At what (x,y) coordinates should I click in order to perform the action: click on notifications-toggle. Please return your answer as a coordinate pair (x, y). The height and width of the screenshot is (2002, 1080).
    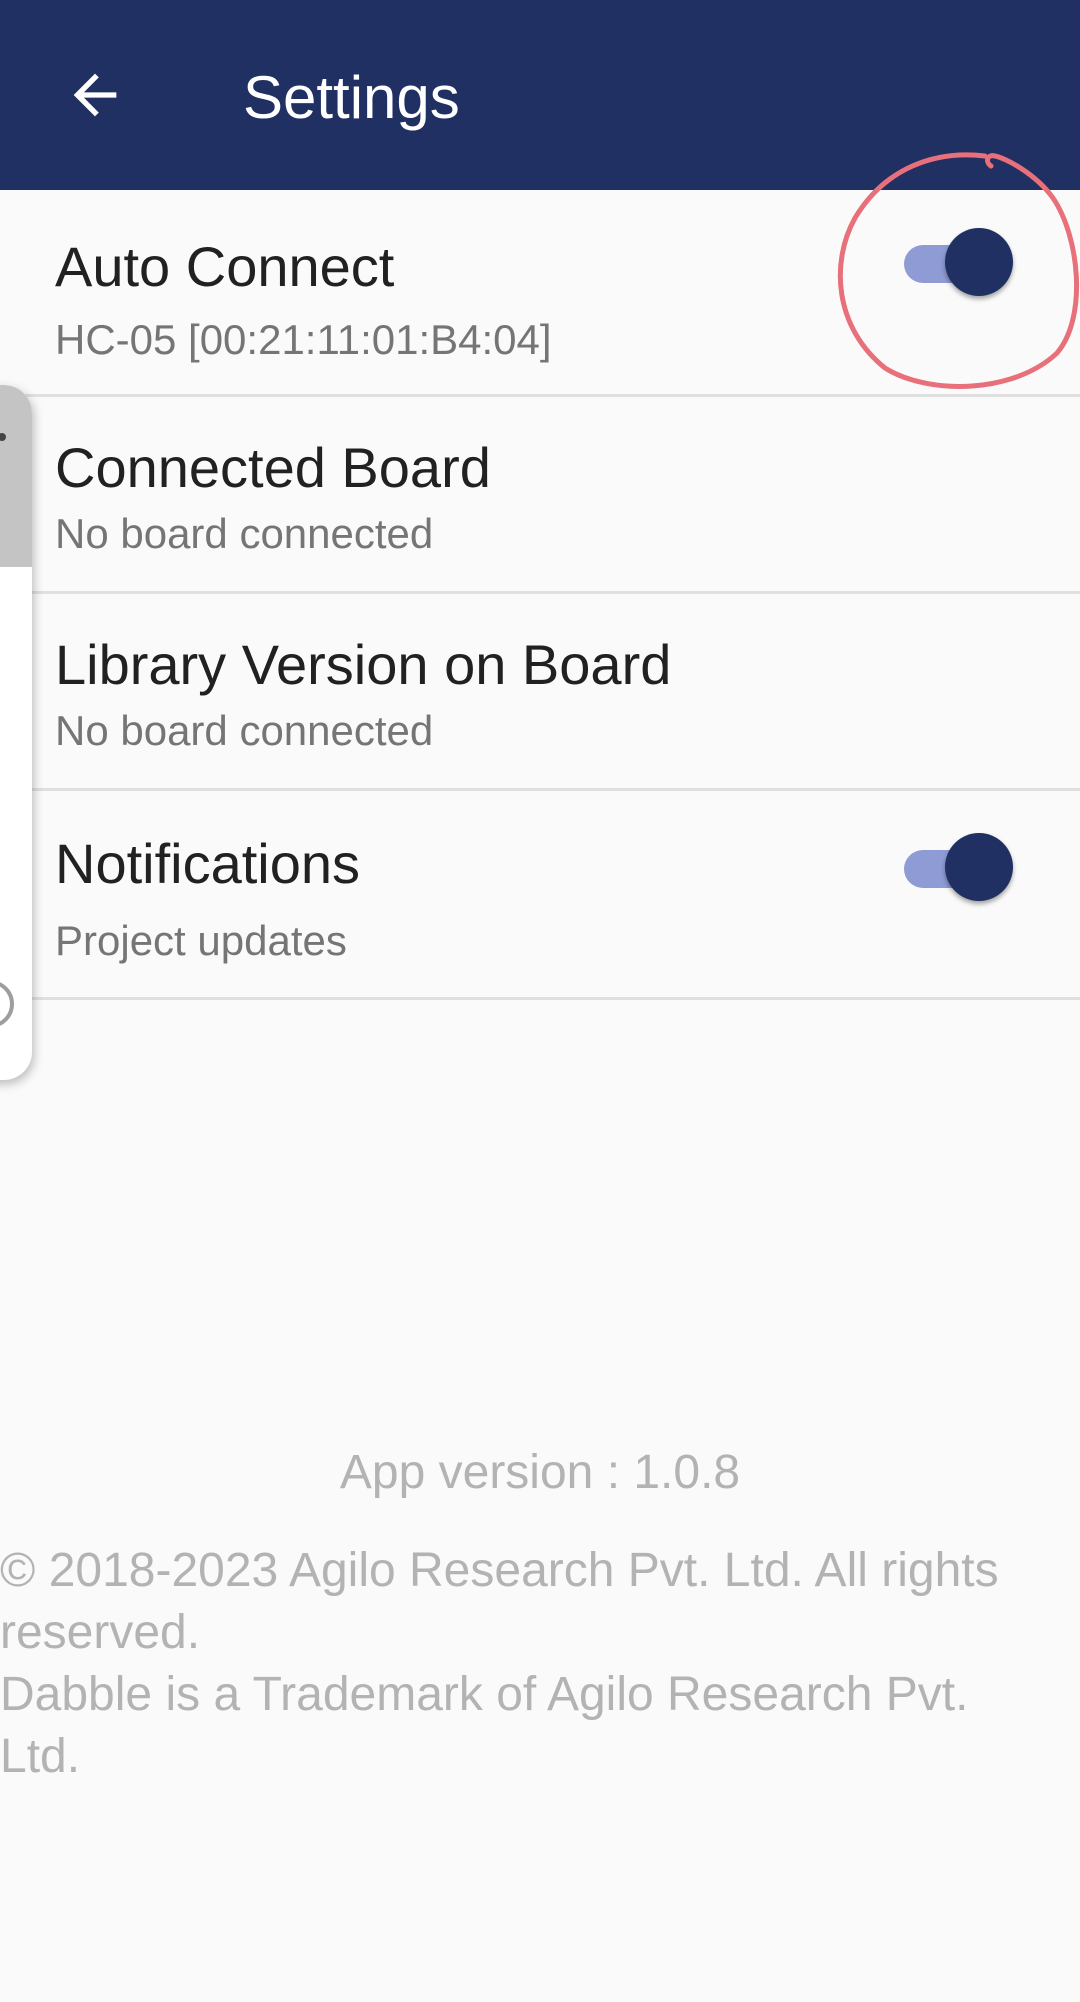
    Looking at the image, I should click on (957, 868).